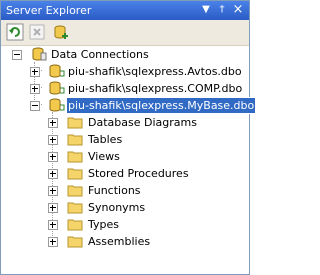 This screenshot has width=320, height=275. I want to click on tree-node-folder-stored-procedures: Stored Procedures, so click(121, 173).